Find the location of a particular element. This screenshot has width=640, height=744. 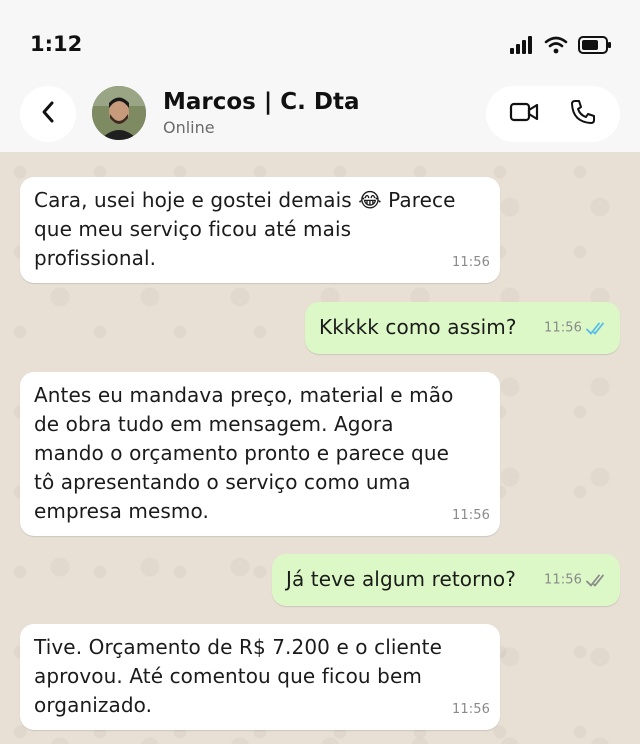

signal-icon is located at coordinates (522, 47).